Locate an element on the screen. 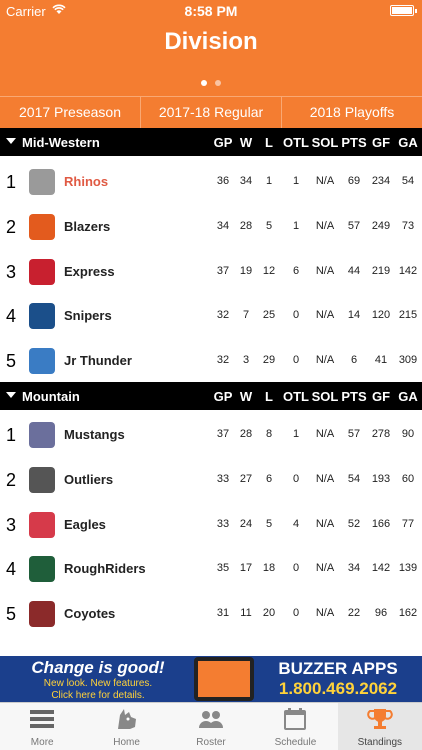 The height and width of the screenshot is (750, 422). segment-regular: 2017-18 Regular is located at coordinates (211, 112).